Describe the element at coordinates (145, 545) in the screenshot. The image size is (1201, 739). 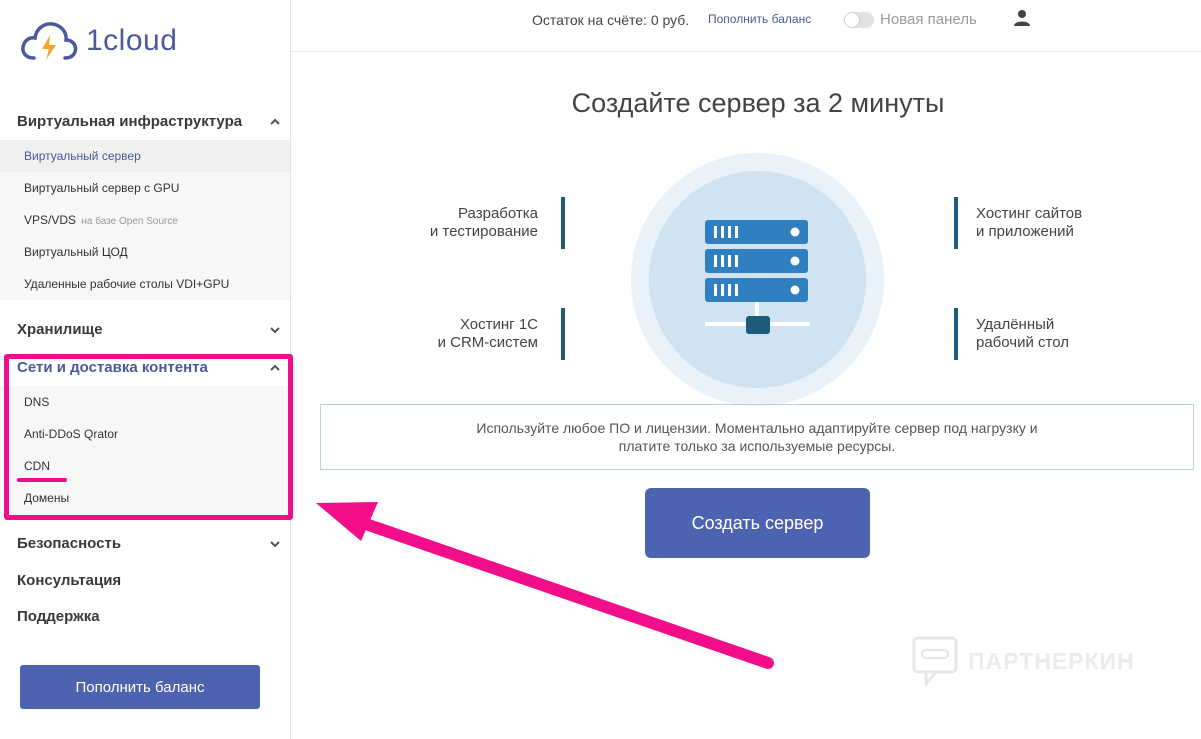
I see `nav-section-security: Безопасность` at that location.